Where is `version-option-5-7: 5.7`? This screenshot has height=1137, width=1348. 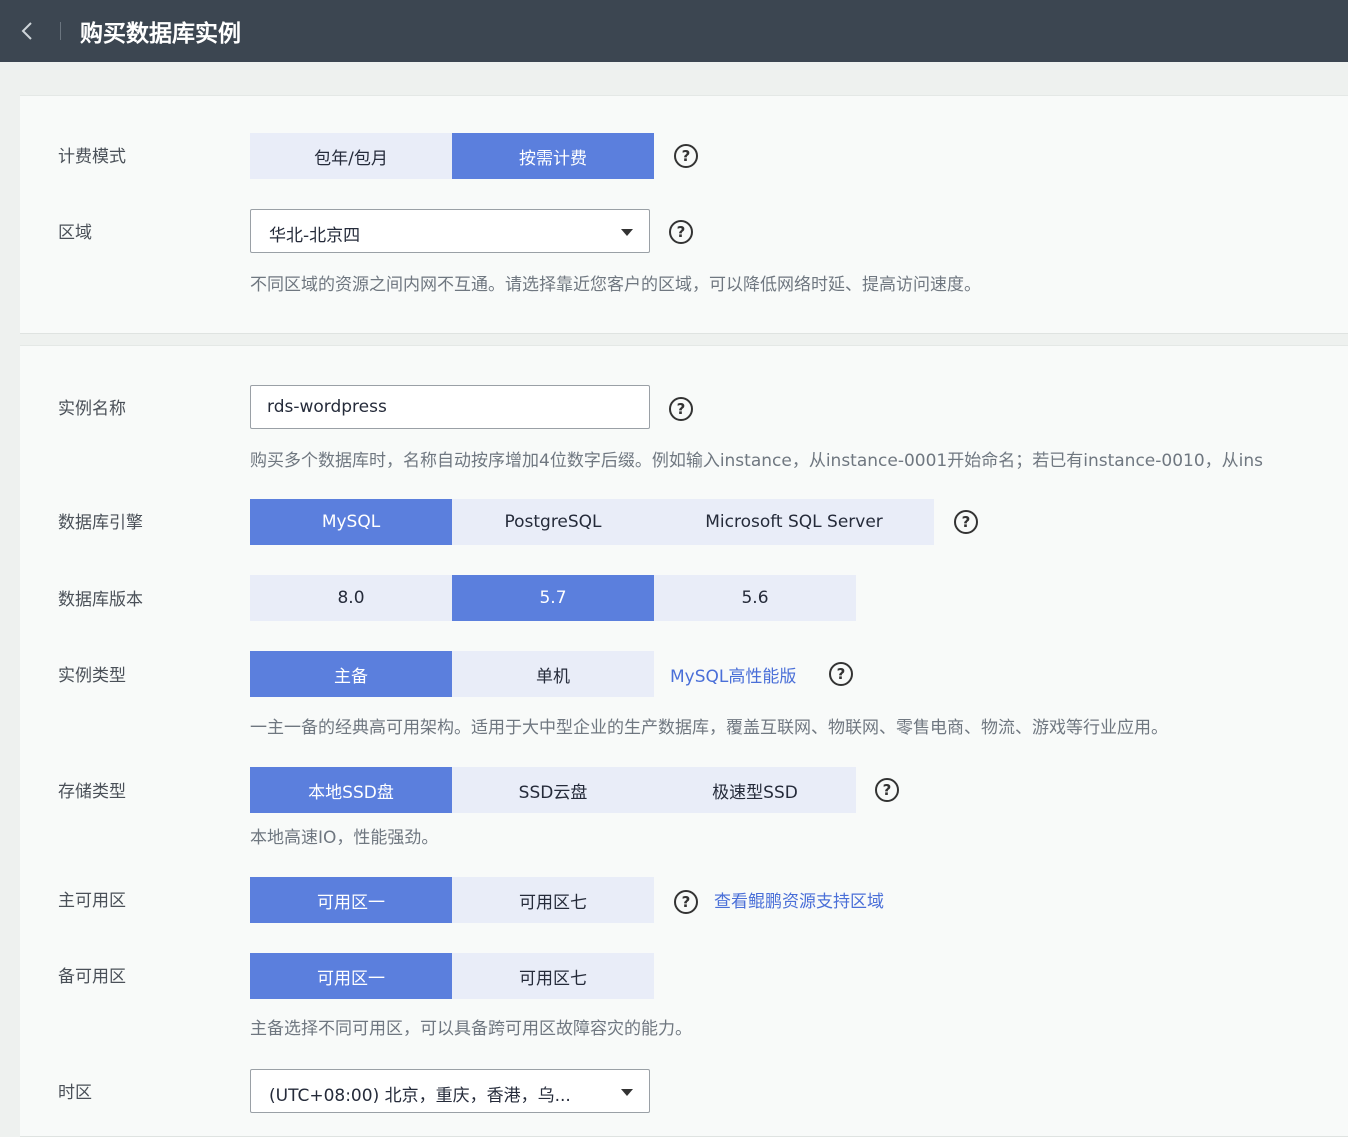
version-option-5-7: 5.7 is located at coordinates (553, 598).